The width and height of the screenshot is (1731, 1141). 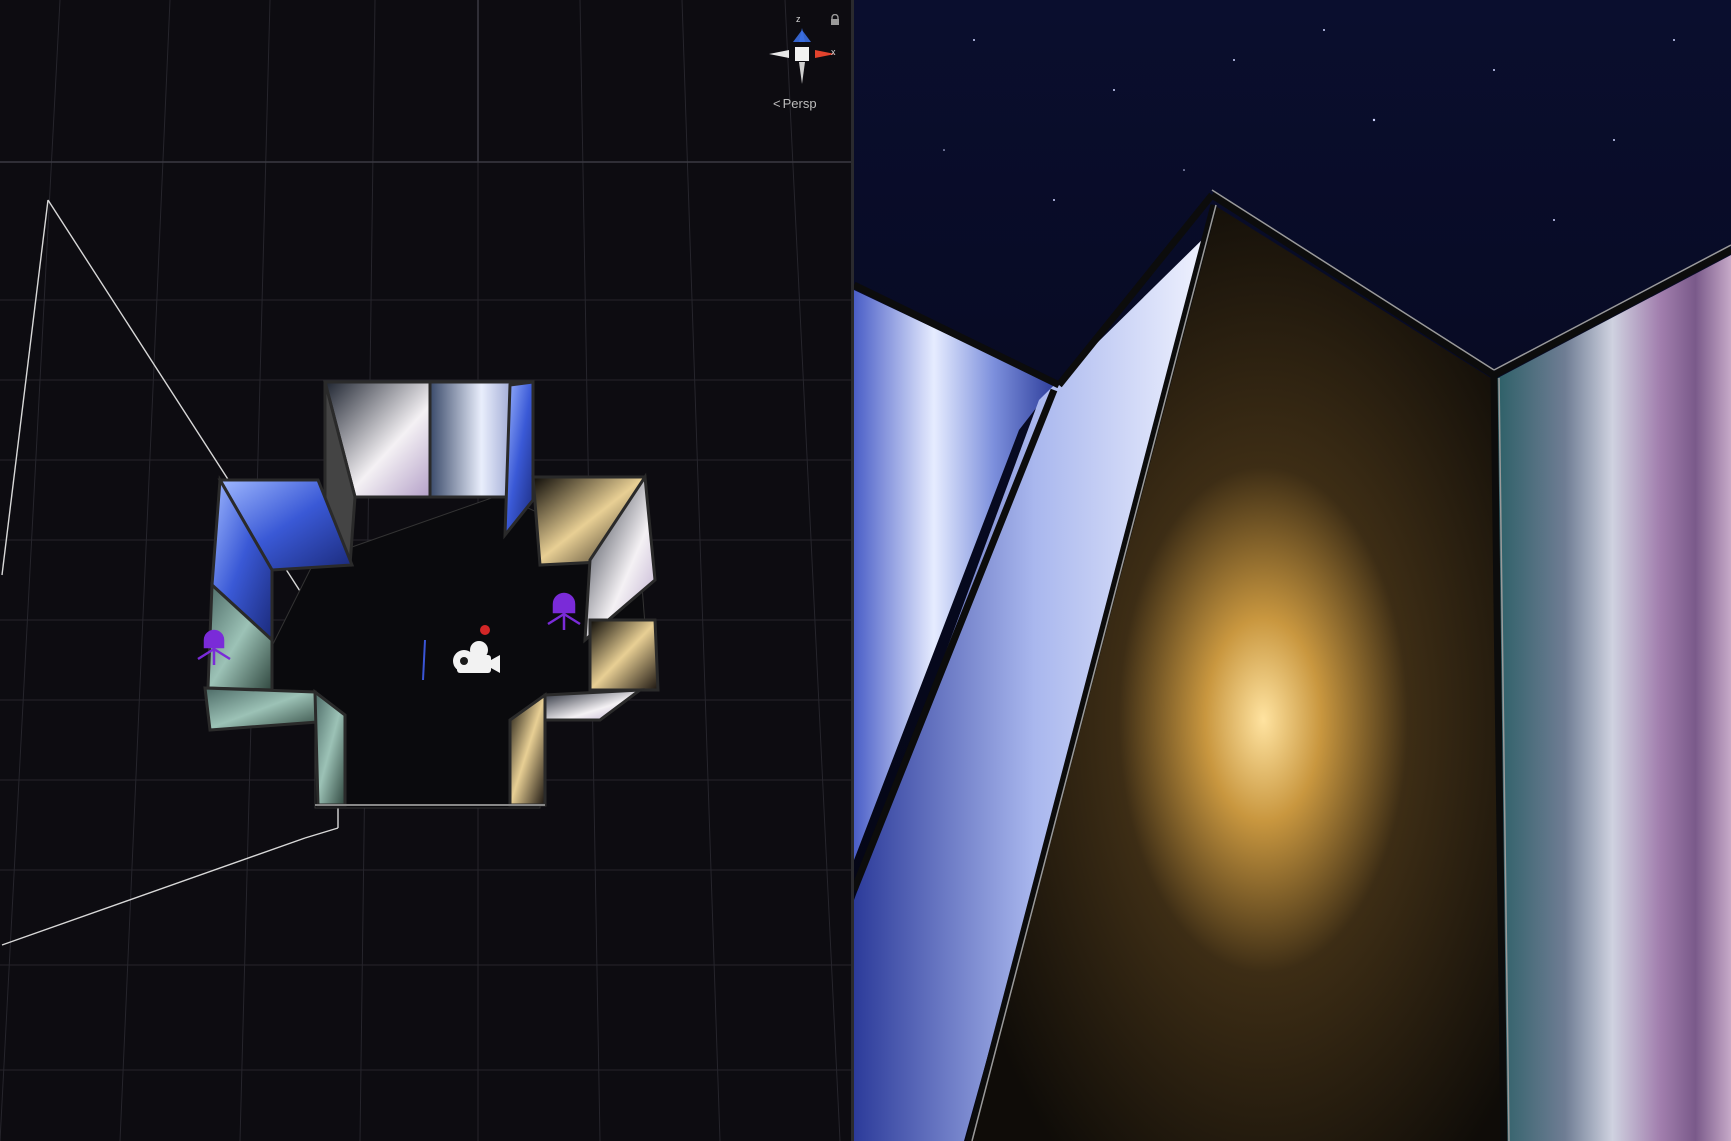 What do you see at coordinates (833, 52) in the screenshot?
I see `axis-x-label: x` at bounding box center [833, 52].